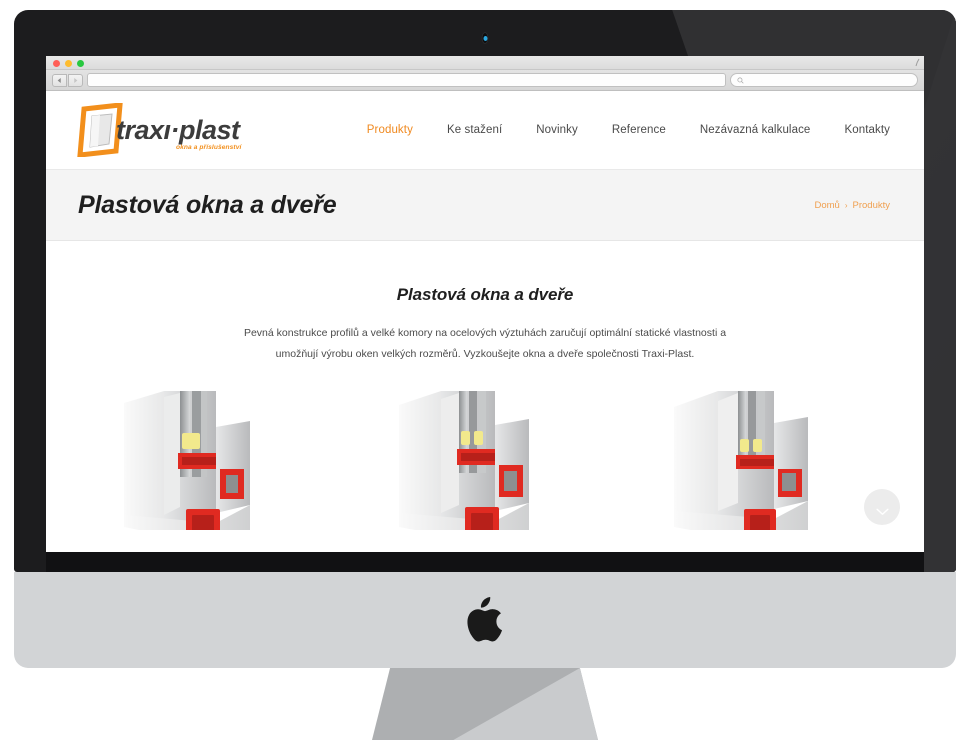  I want to click on nav-item-ke-stazeni: Ke stažení, so click(474, 130).